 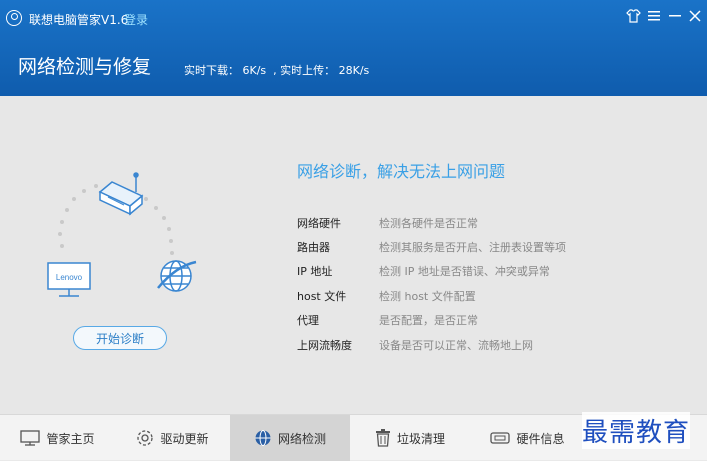 I want to click on nav-item-label: 驱动更新, so click(x=184, y=438).